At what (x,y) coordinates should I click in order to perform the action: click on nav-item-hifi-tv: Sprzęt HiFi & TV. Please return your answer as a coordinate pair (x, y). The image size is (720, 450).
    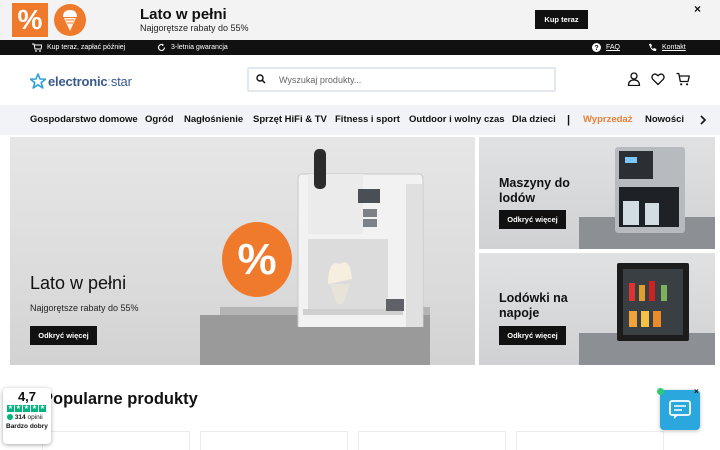
    Looking at the image, I should click on (290, 120).